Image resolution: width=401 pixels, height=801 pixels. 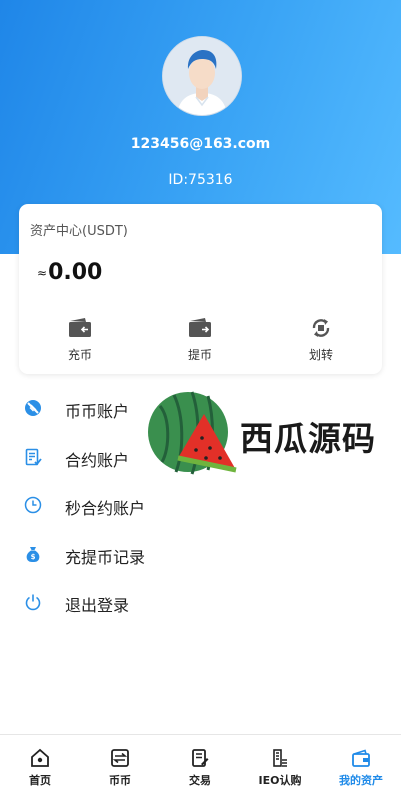 What do you see at coordinates (200, 505) in the screenshot?
I see `menu-item-second-contract-account: 秒合约账户` at bounding box center [200, 505].